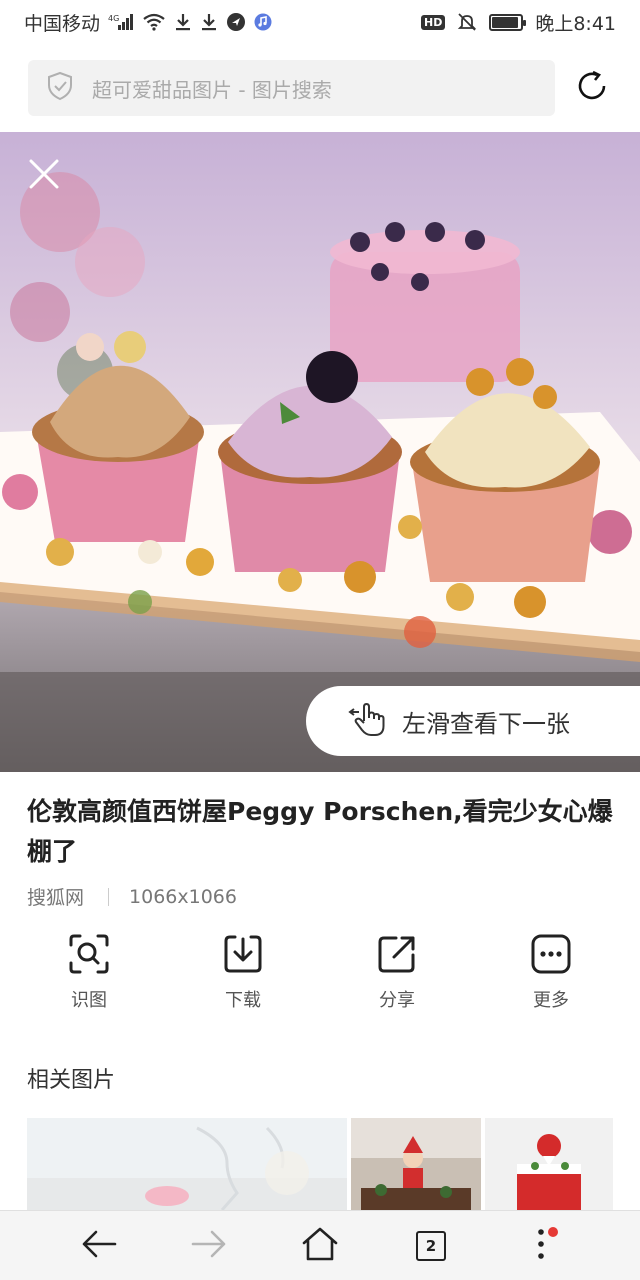 The image size is (640, 1280). I want to click on hd-badge: HD, so click(433, 22).